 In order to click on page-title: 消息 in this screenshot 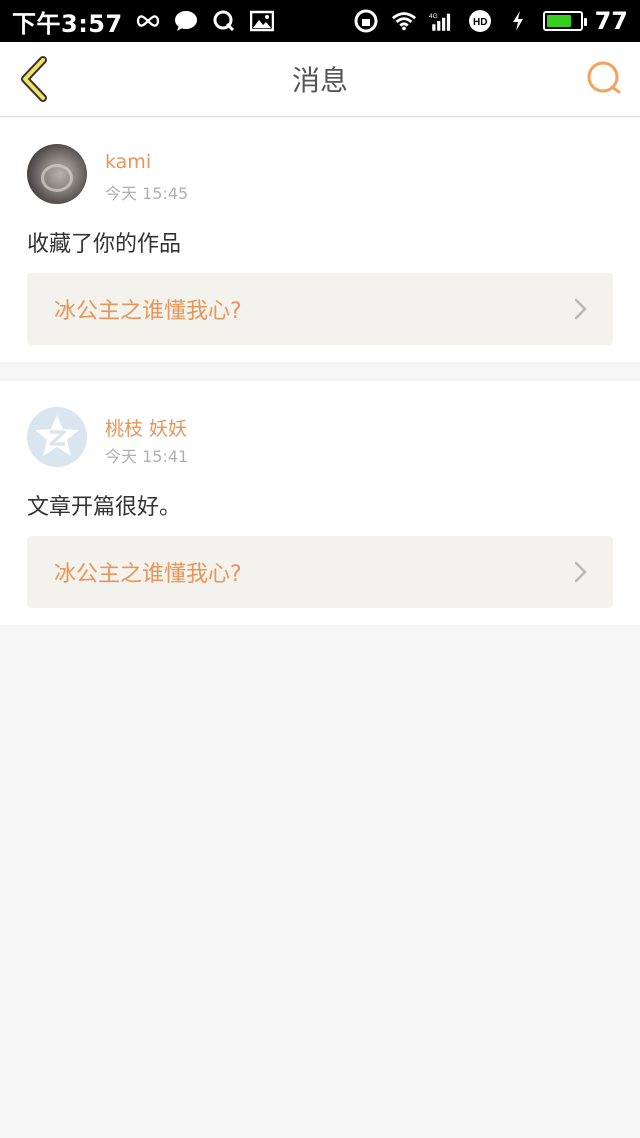, I will do `click(319, 80)`.